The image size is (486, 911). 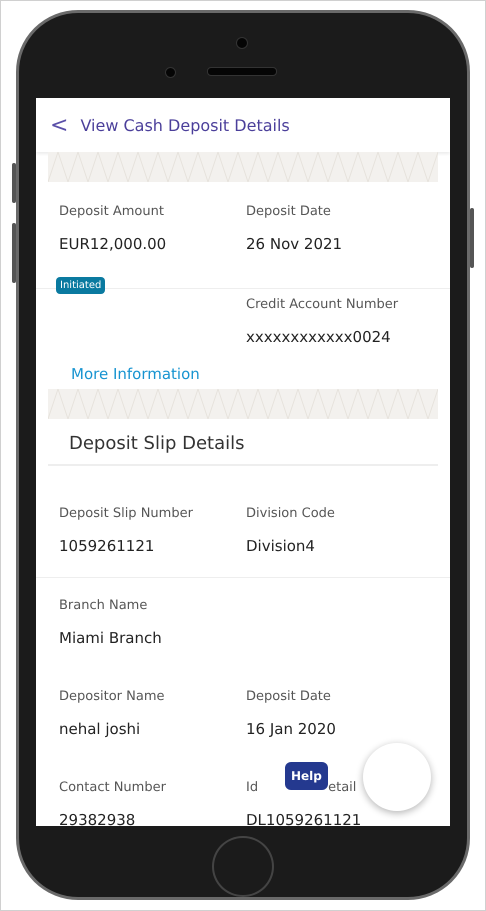 What do you see at coordinates (252, 788) in the screenshot?
I see `field-label: Id` at bounding box center [252, 788].